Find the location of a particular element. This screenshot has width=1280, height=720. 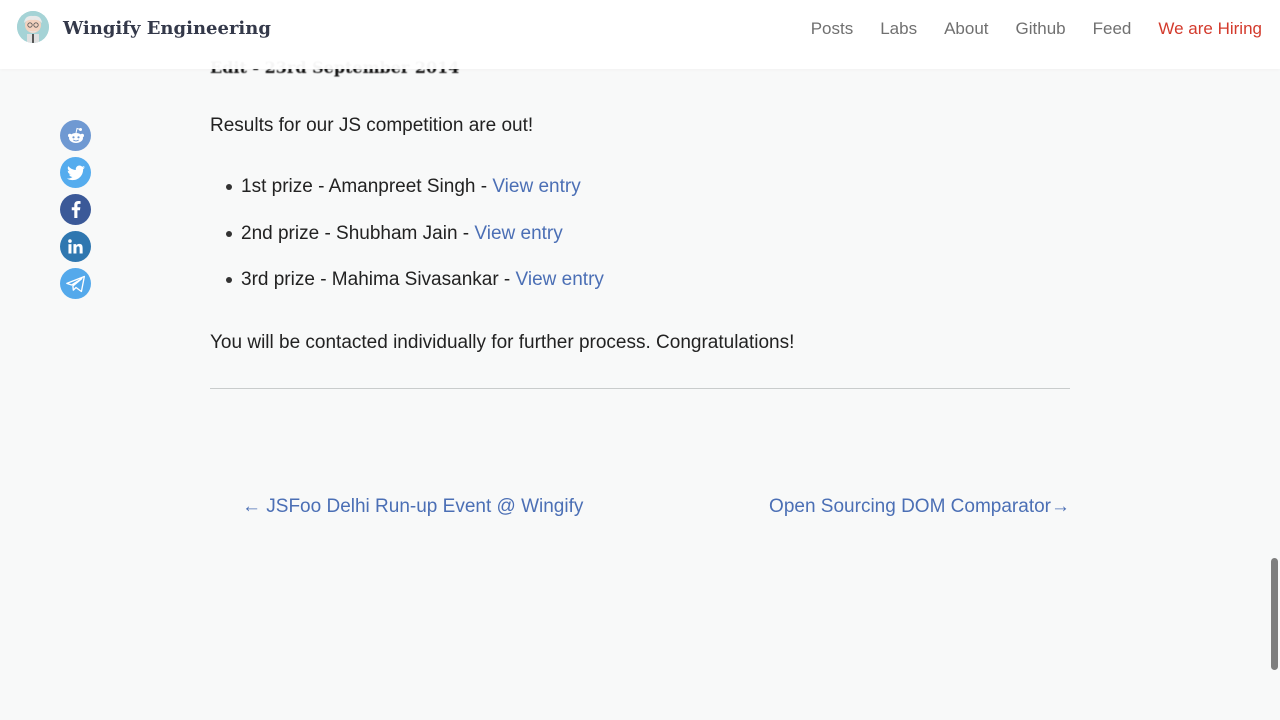

list-item: 2nd prize - Shubham Jain - View entry is located at coordinates (407, 242).